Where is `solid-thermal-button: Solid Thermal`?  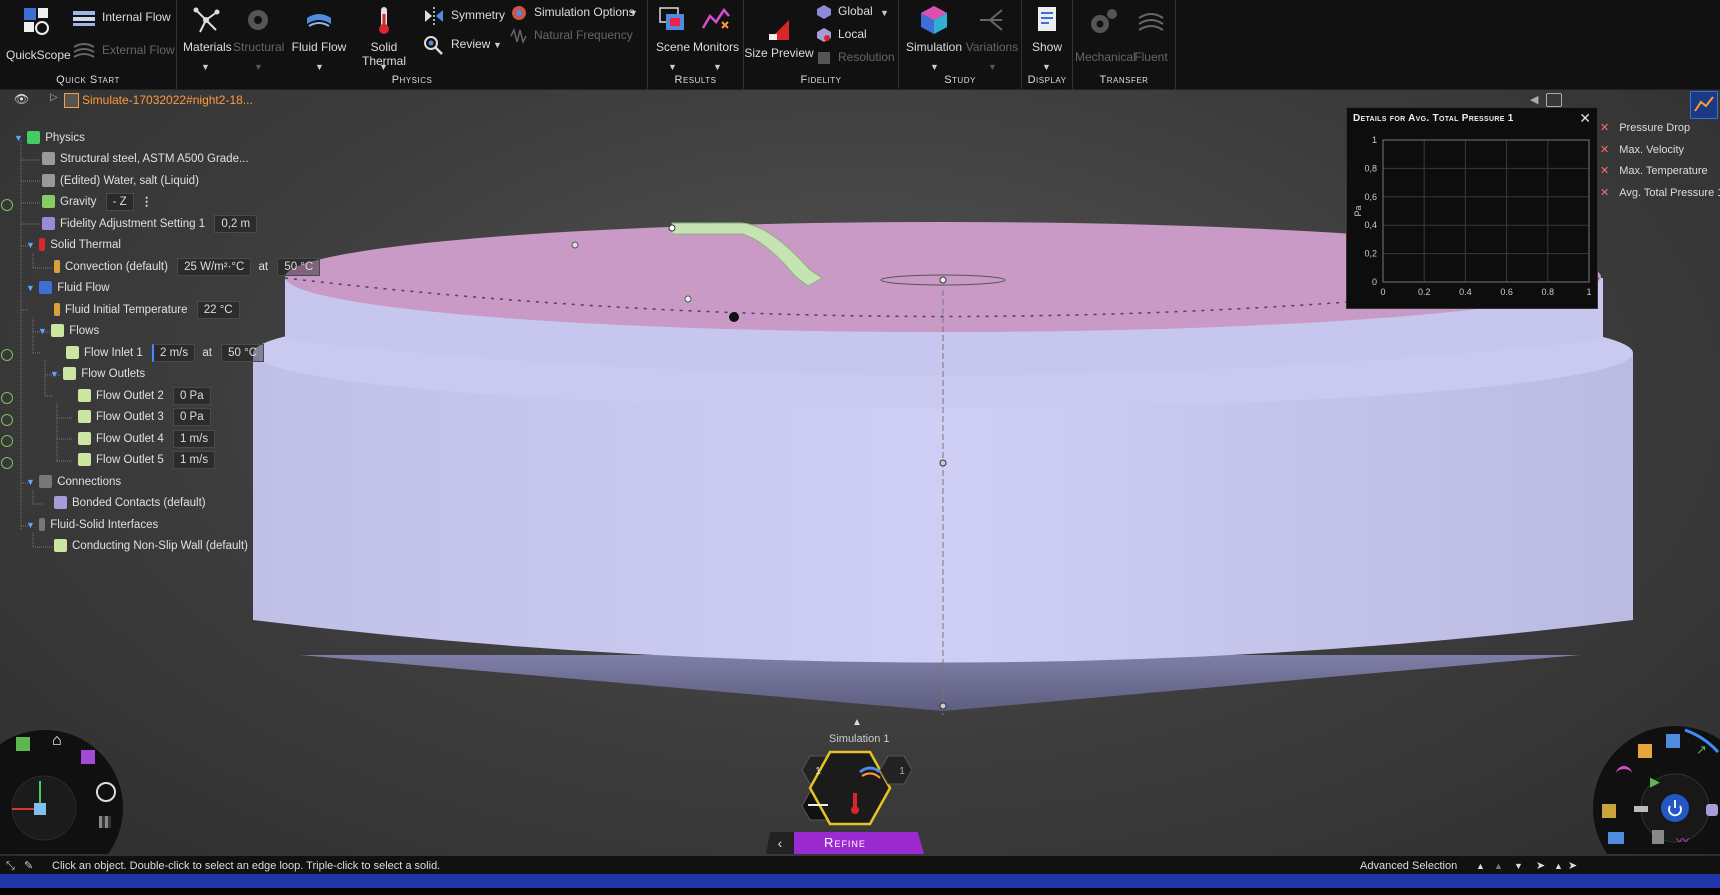
solid-thermal-button: Solid Thermal is located at coordinates (384, 36).